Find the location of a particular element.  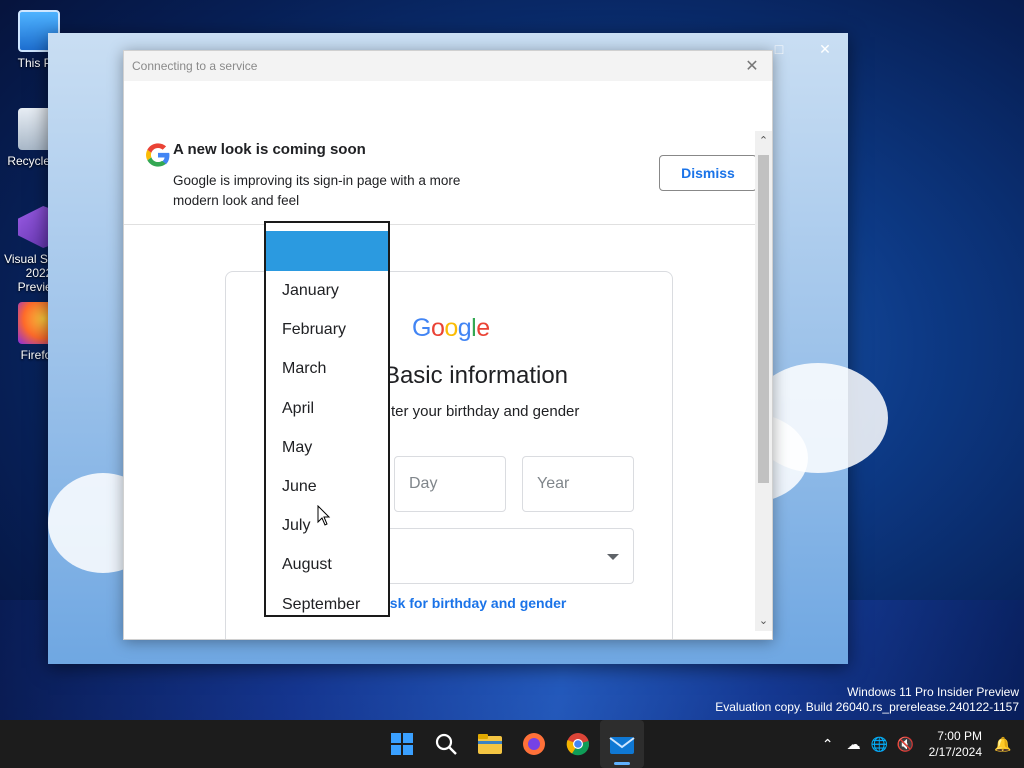

google-logo: Google is located at coordinates (451, 328).